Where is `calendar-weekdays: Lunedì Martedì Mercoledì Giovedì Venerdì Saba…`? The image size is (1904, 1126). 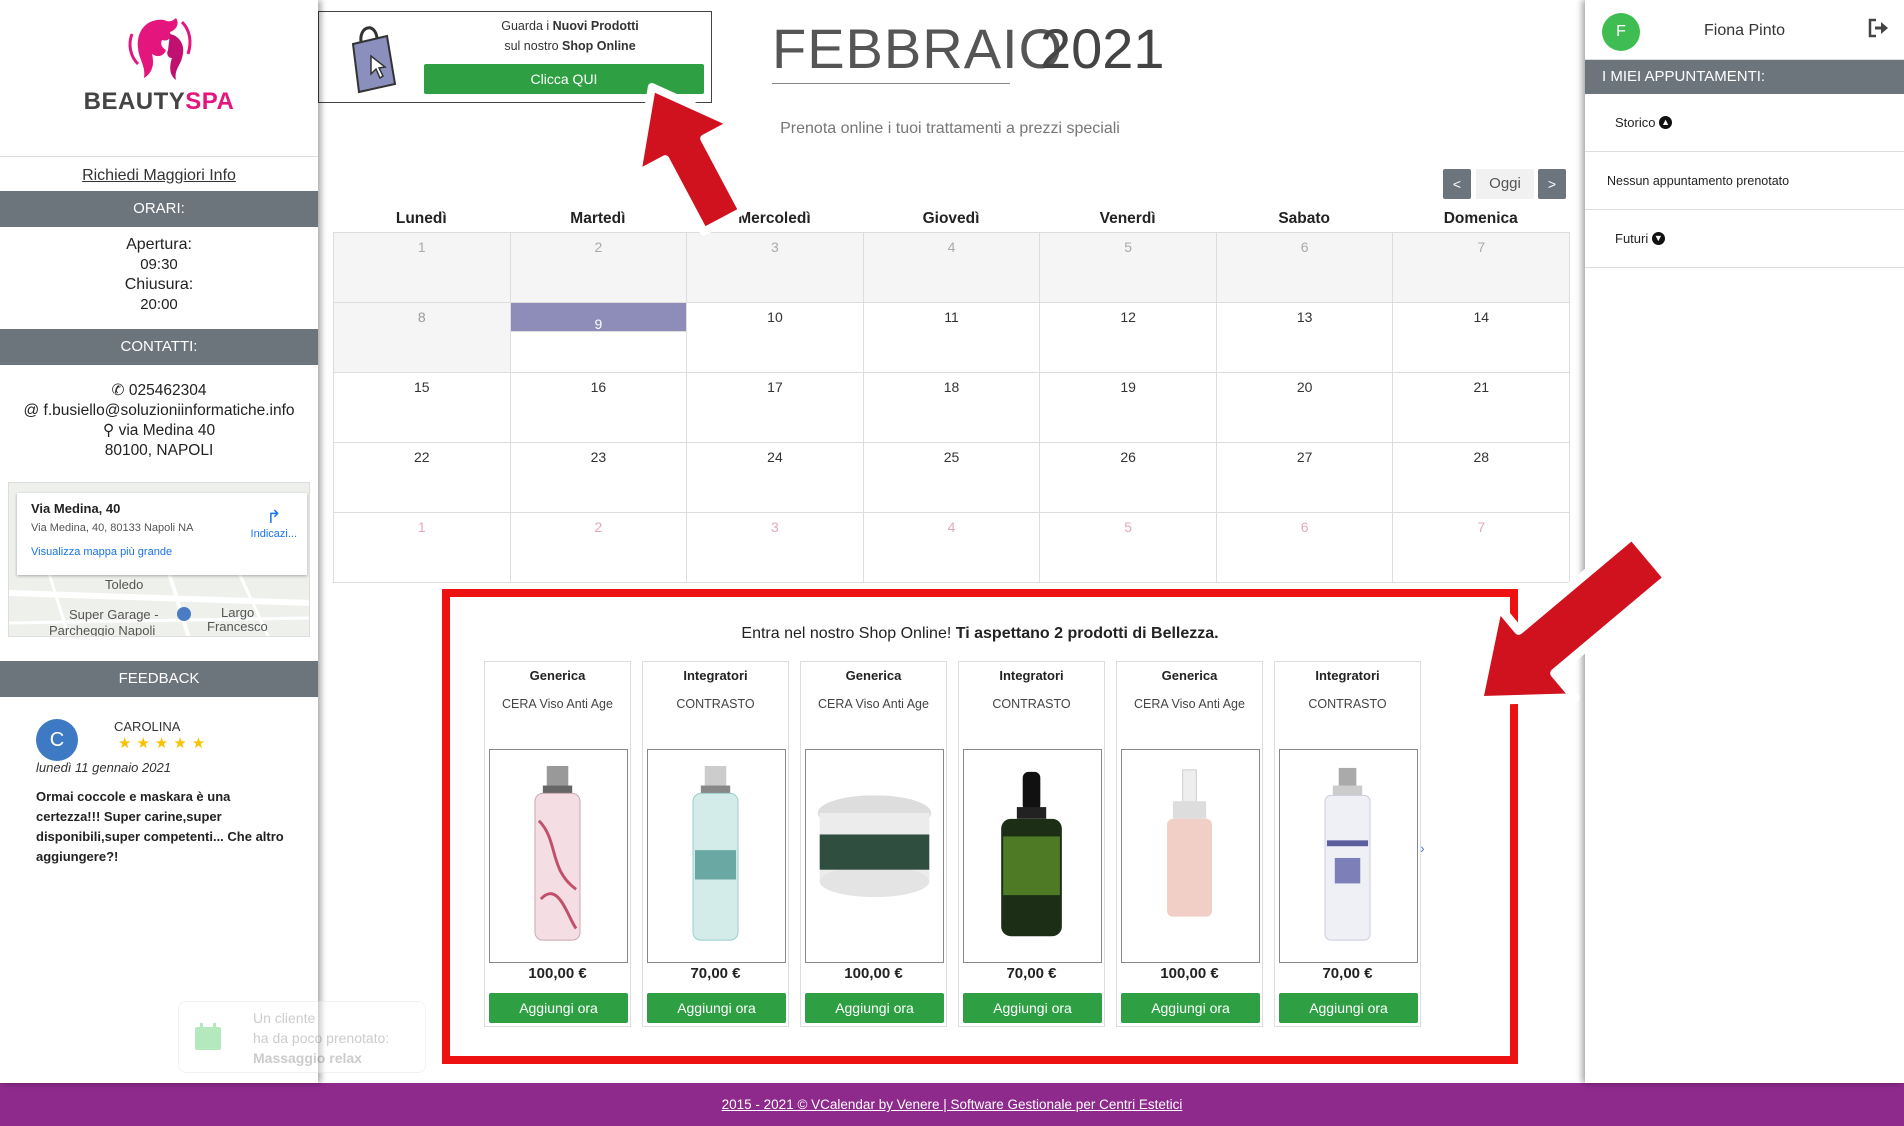 calendar-weekdays: Lunedì Martedì Mercoledì Giovedì Venerdì Saba… is located at coordinates (951, 219).